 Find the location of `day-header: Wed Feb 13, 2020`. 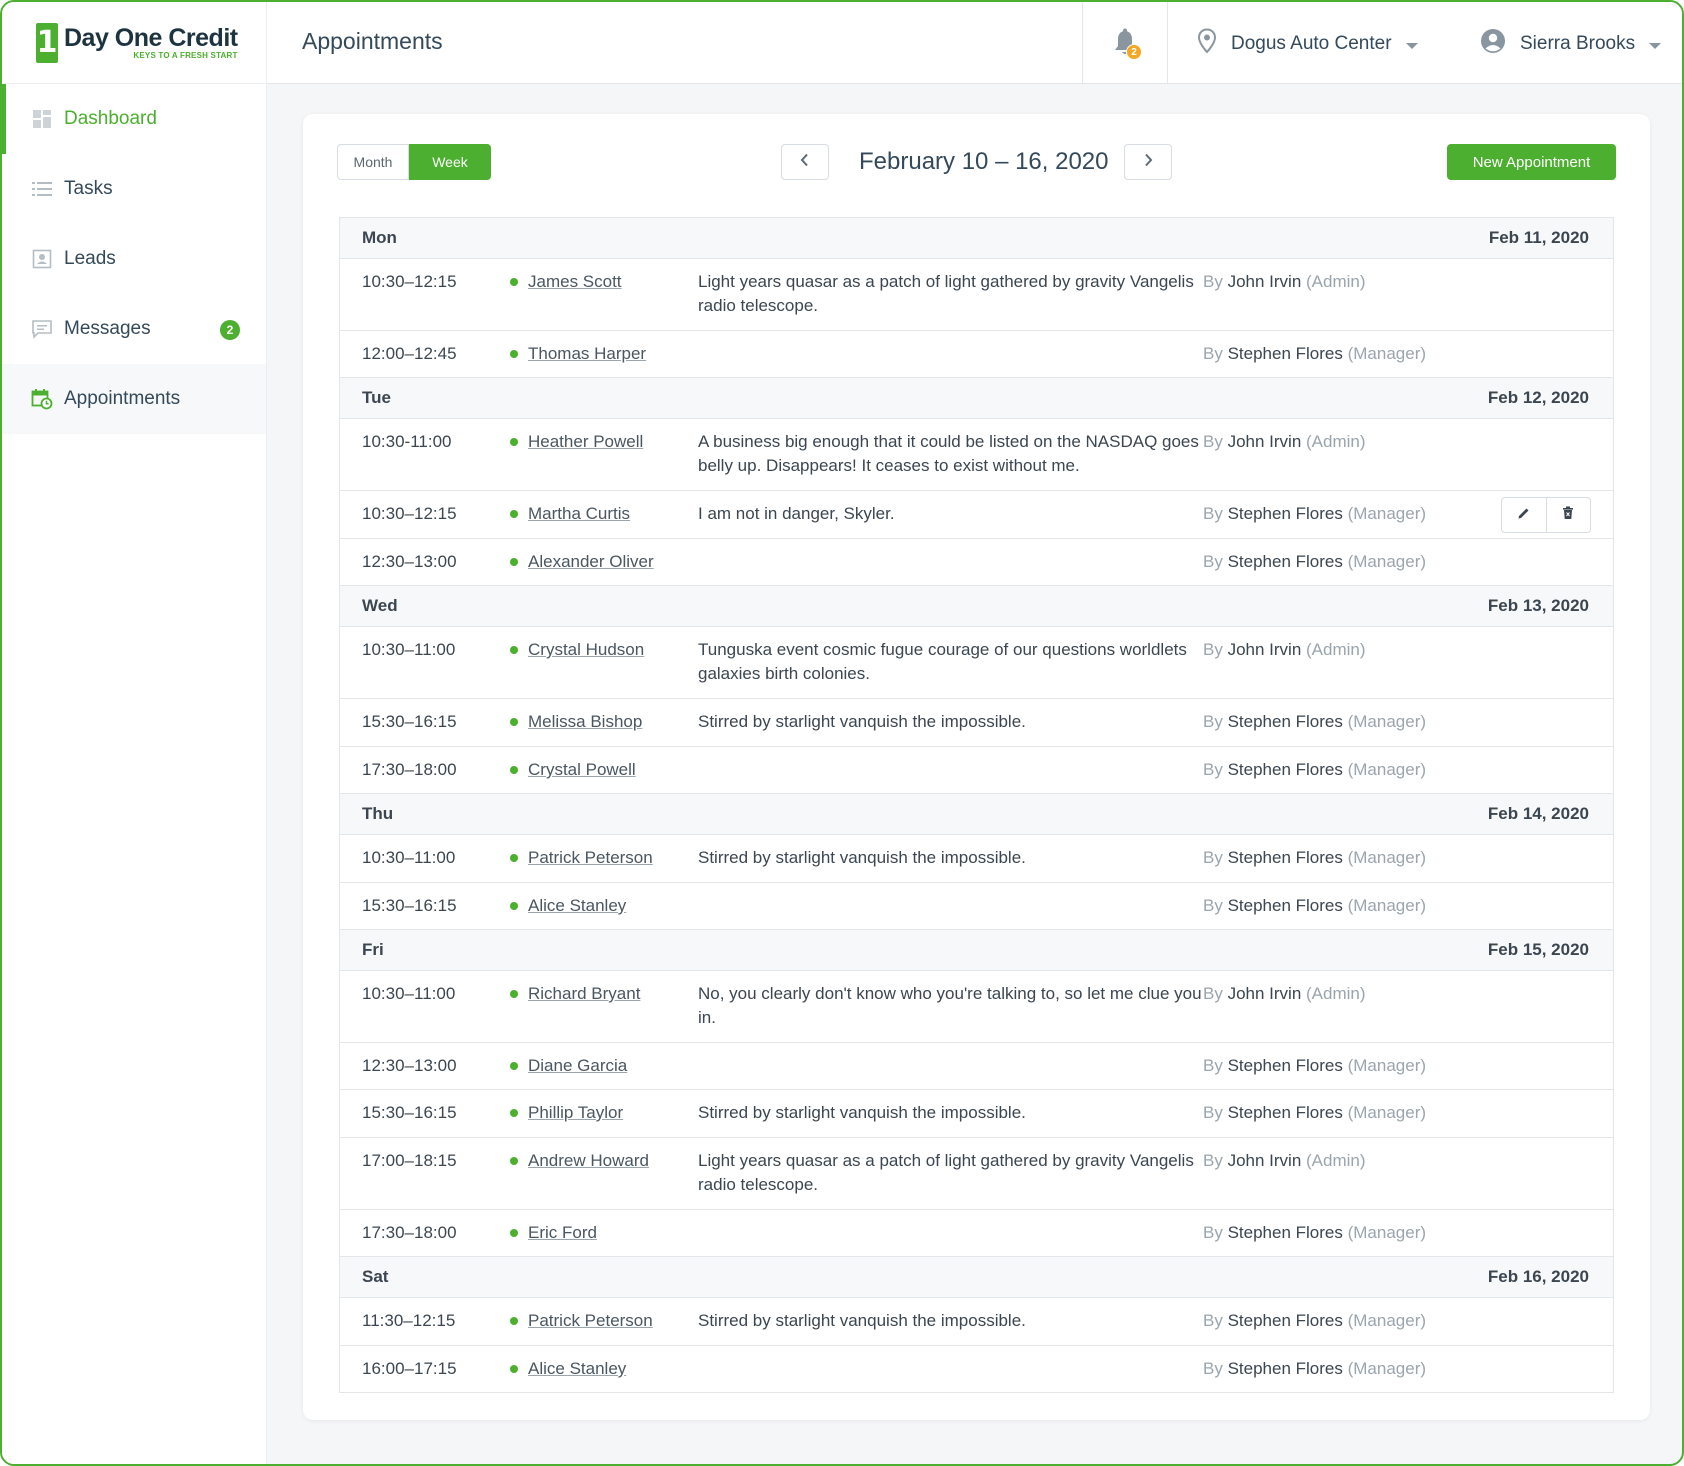

day-header: Wed Feb 13, 2020 is located at coordinates (976, 606).